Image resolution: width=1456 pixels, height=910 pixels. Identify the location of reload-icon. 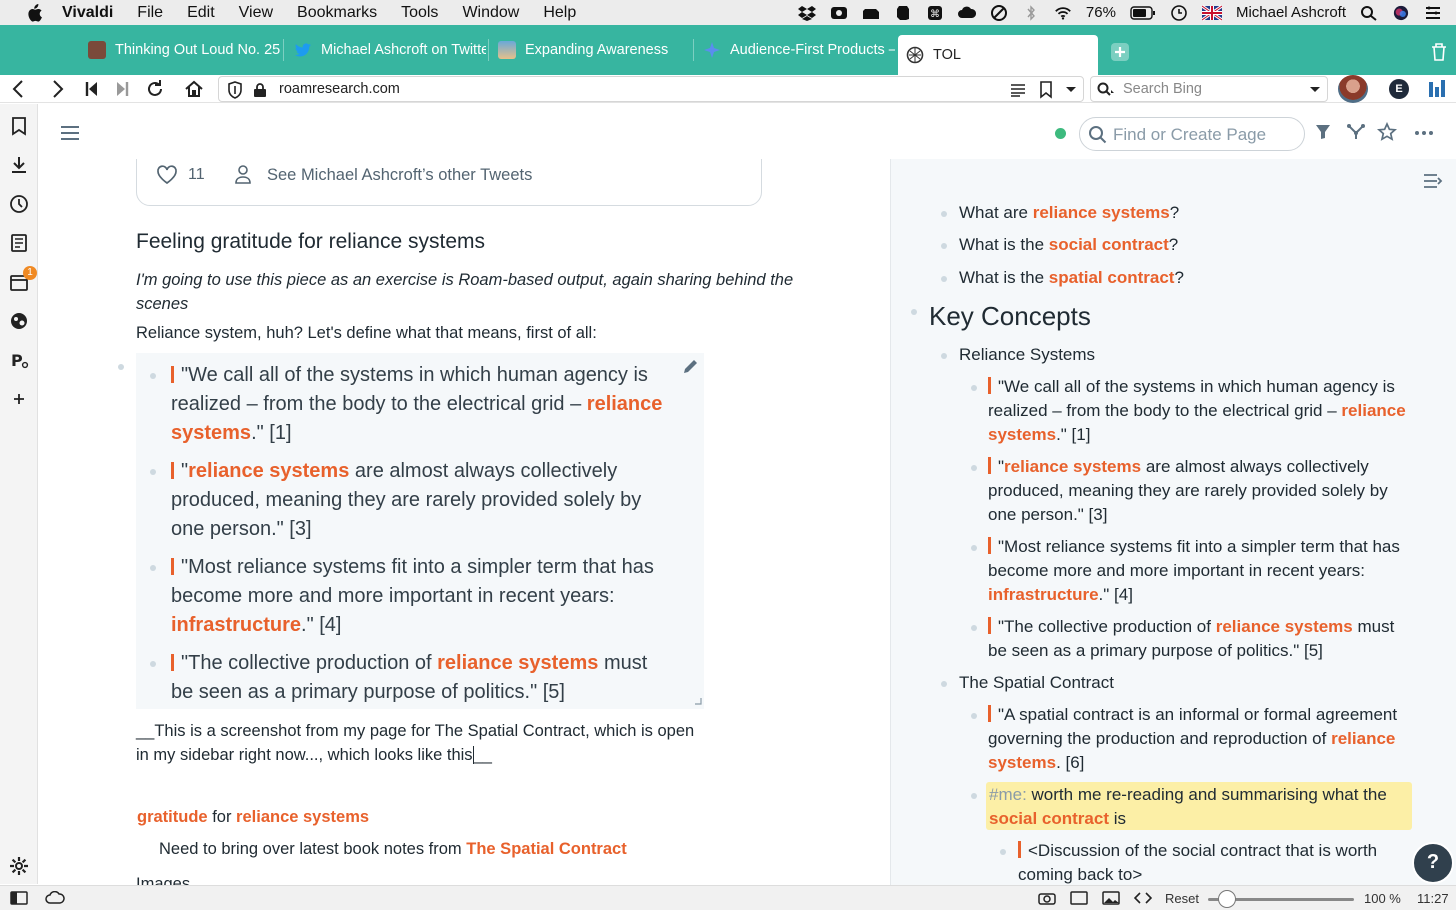
(155, 89).